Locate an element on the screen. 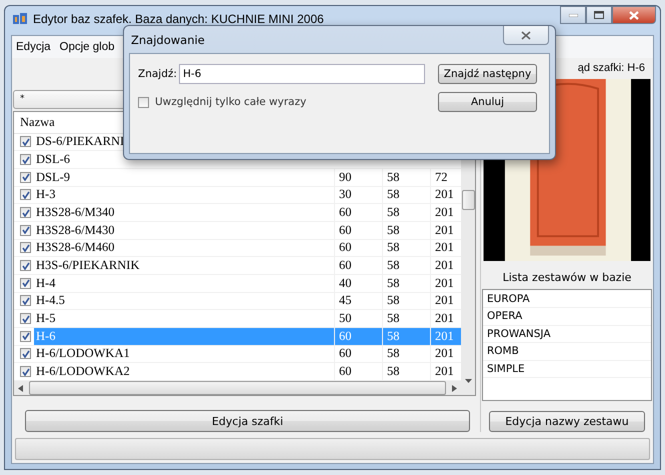  list-item: SIMPLE is located at coordinates (567, 369).